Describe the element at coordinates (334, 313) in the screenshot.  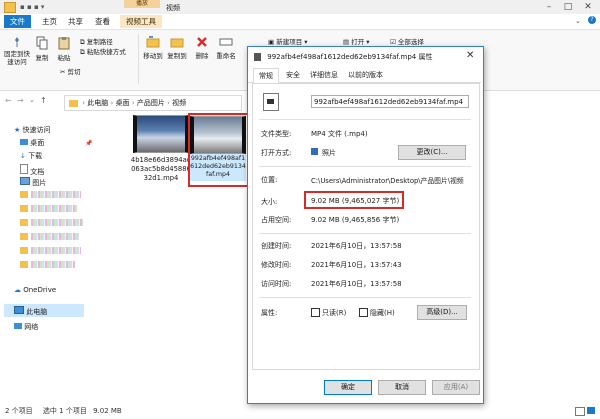
I see `readonly-label: 只读(R)` at that location.